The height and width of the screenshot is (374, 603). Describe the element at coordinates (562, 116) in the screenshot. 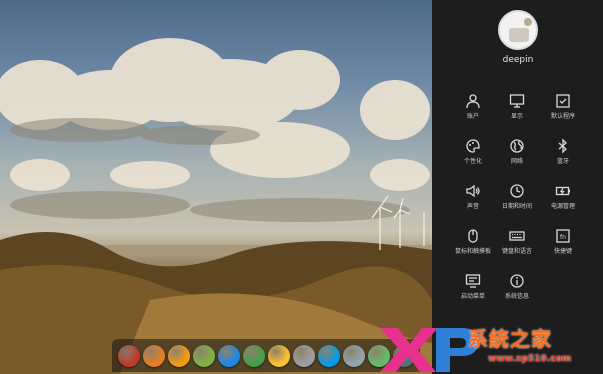

I see `settings-item-label: 默认程序` at that location.